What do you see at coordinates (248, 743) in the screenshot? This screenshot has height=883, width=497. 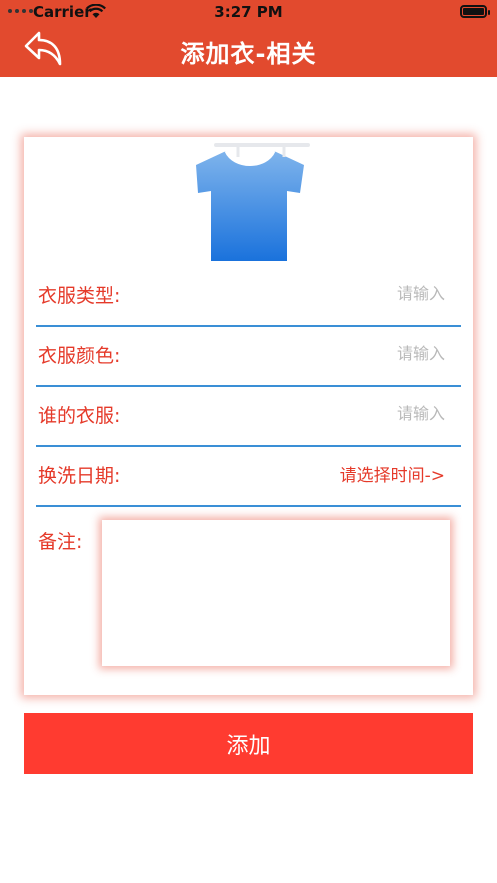 I see `add-button: 添加` at bounding box center [248, 743].